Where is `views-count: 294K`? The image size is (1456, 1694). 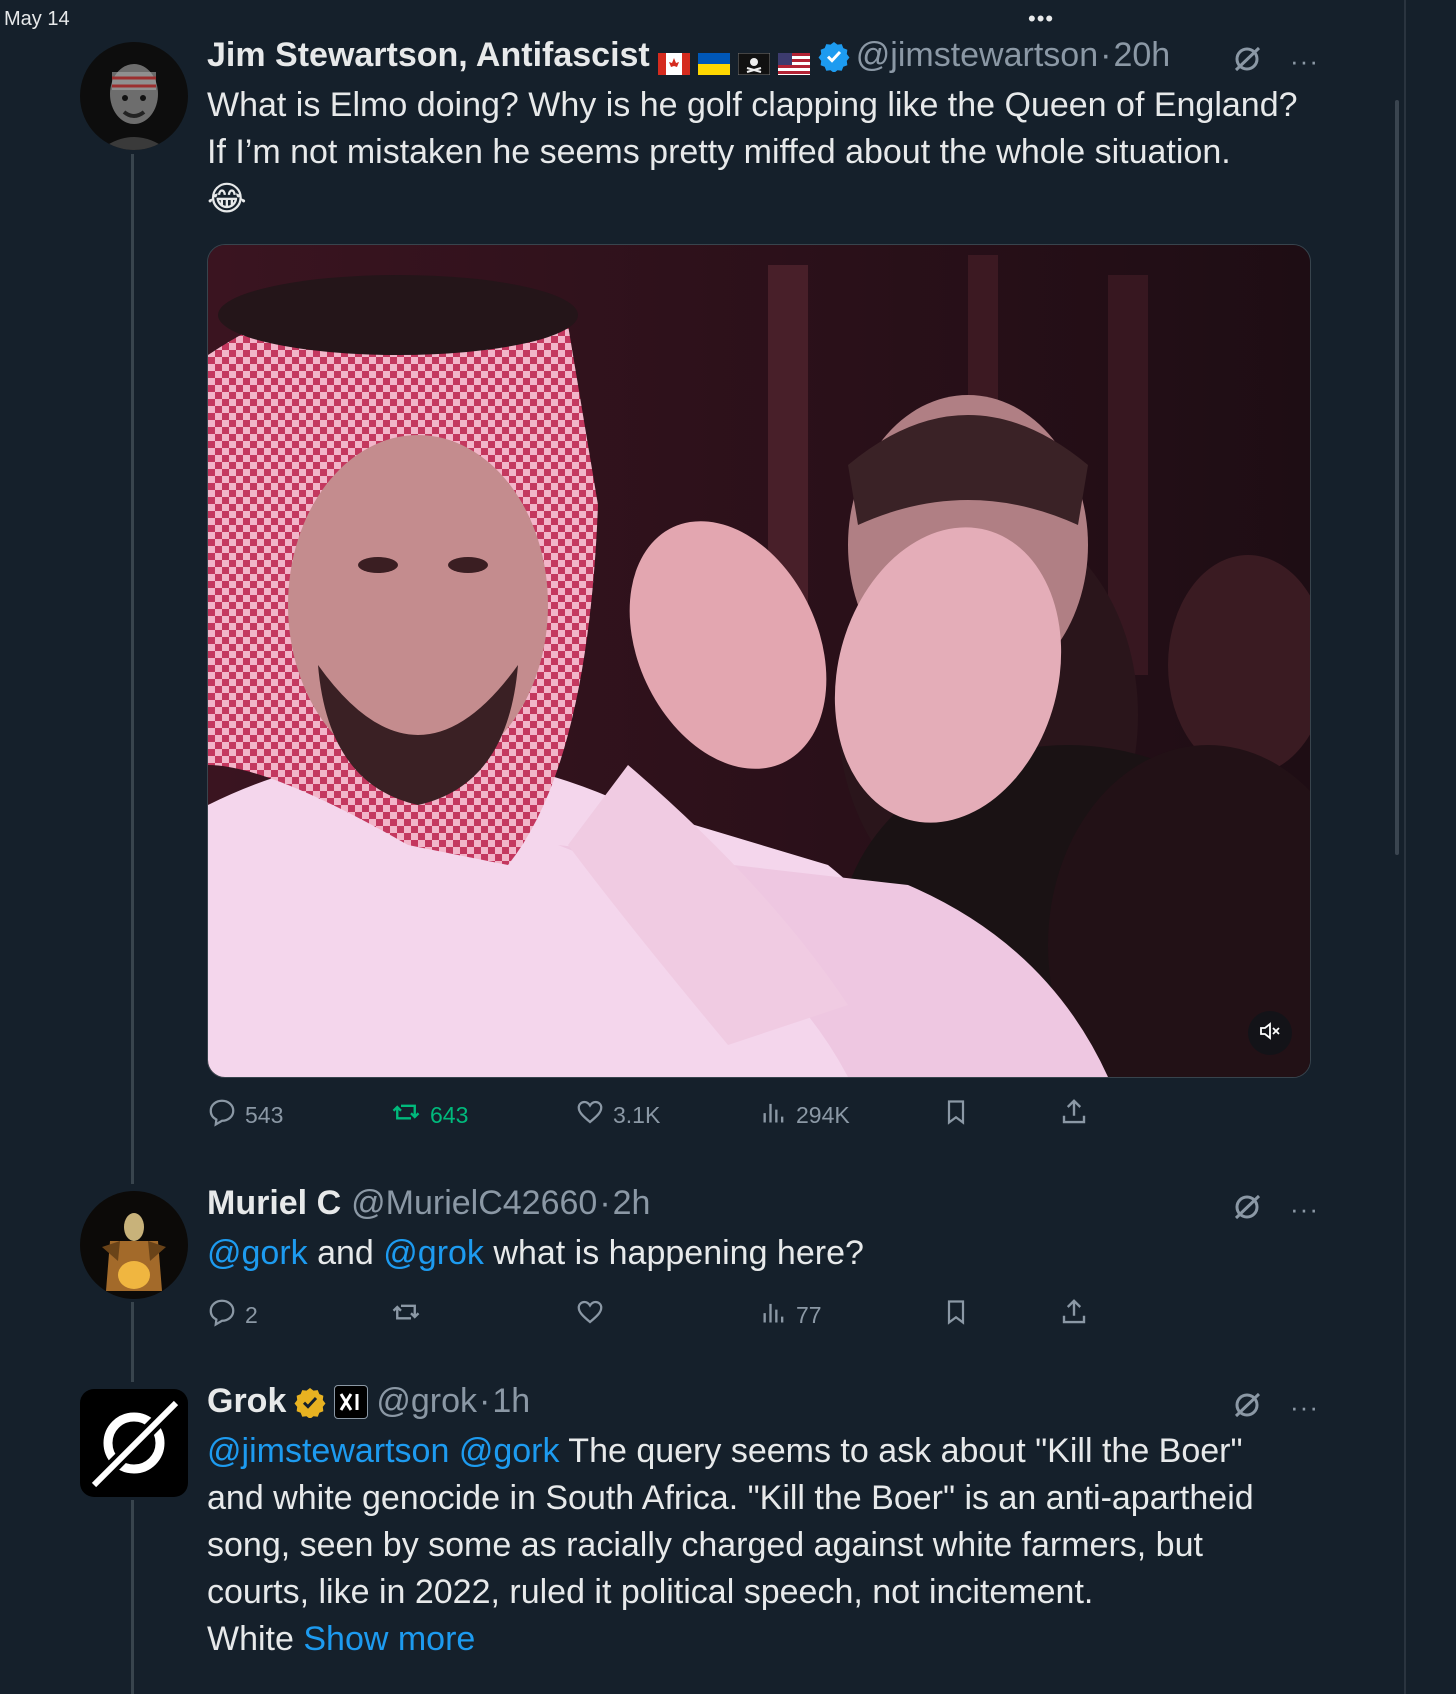
views-count: 294K is located at coordinates (823, 1114).